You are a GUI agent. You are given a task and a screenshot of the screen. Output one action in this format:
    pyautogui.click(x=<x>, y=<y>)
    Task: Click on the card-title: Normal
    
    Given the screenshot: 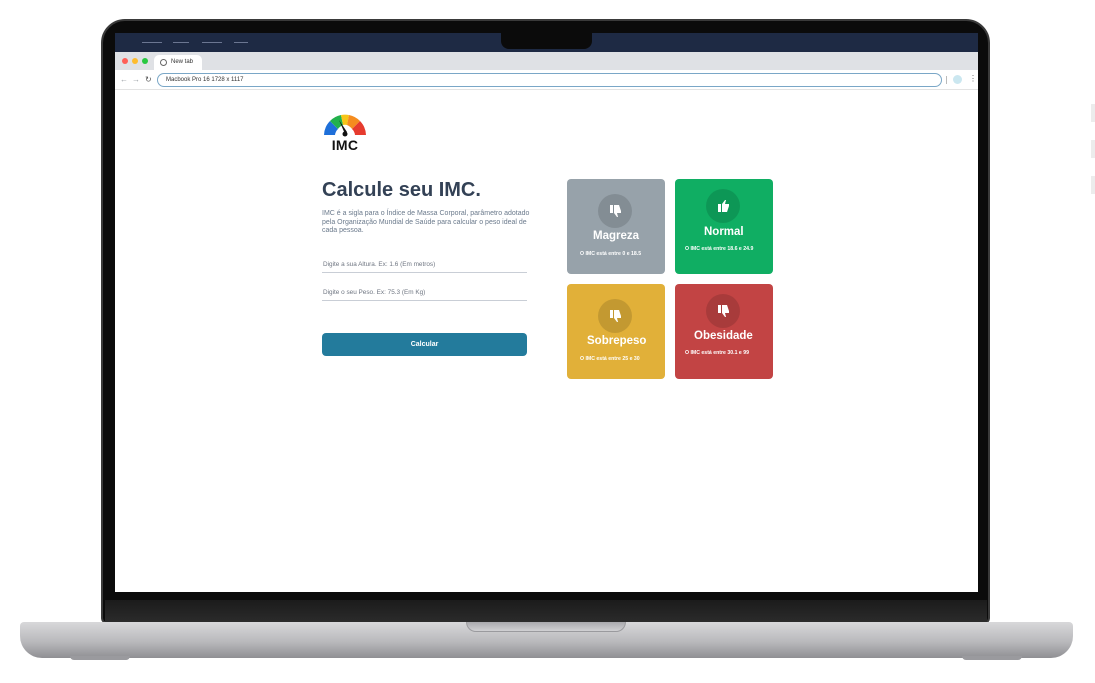 What is the action you would take?
    pyautogui.click(x=724, y=232)
    